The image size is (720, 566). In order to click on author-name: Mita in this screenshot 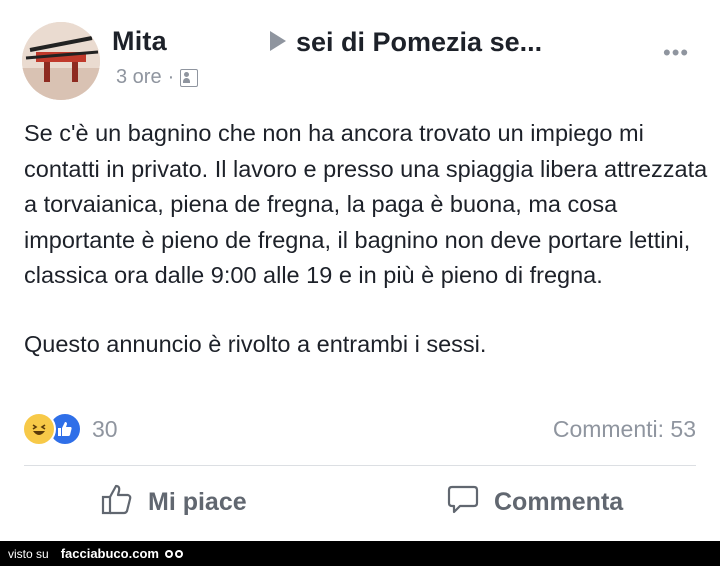, I will do `click(139, 41)`.